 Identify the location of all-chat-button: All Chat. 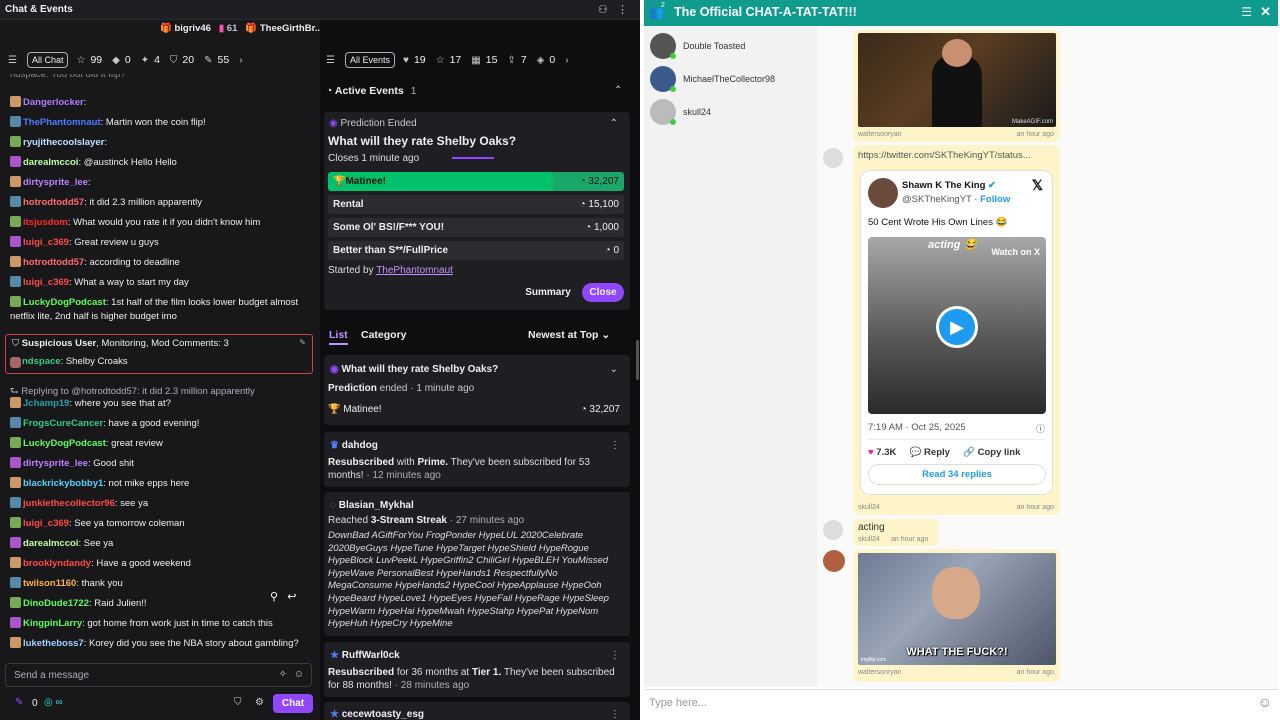
(47, 60).